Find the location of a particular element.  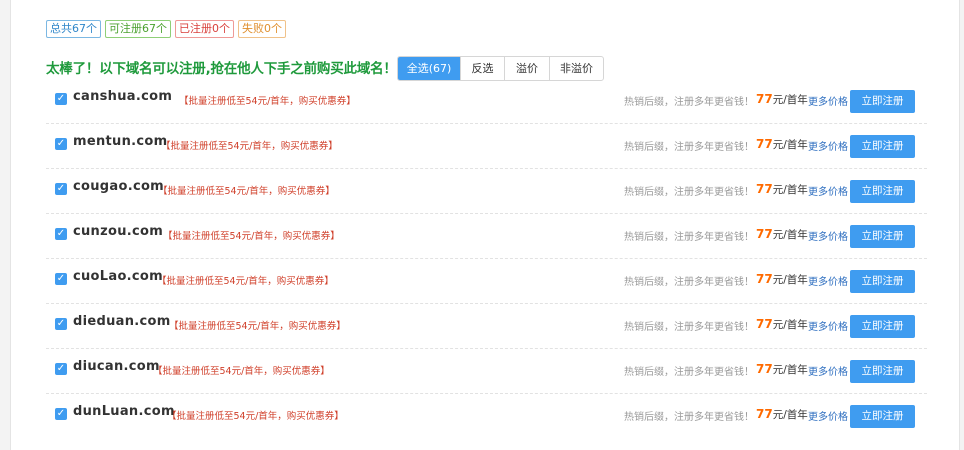

filter-invert: 反选 is located at coordinates (482, 68).